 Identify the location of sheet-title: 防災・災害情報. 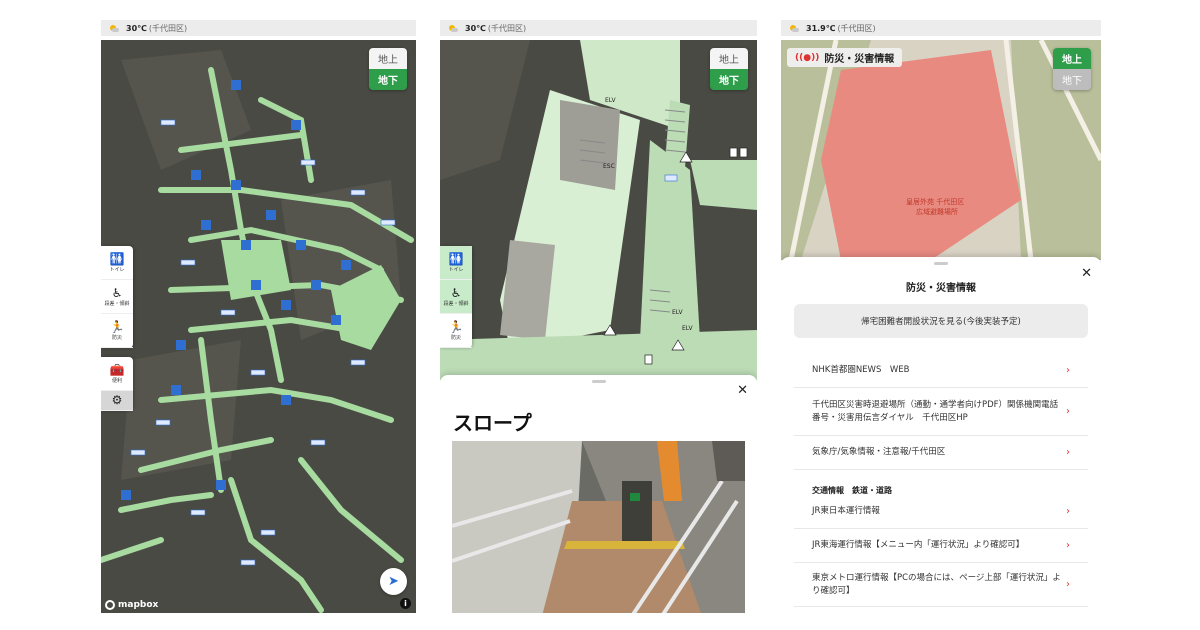
(941, 288).